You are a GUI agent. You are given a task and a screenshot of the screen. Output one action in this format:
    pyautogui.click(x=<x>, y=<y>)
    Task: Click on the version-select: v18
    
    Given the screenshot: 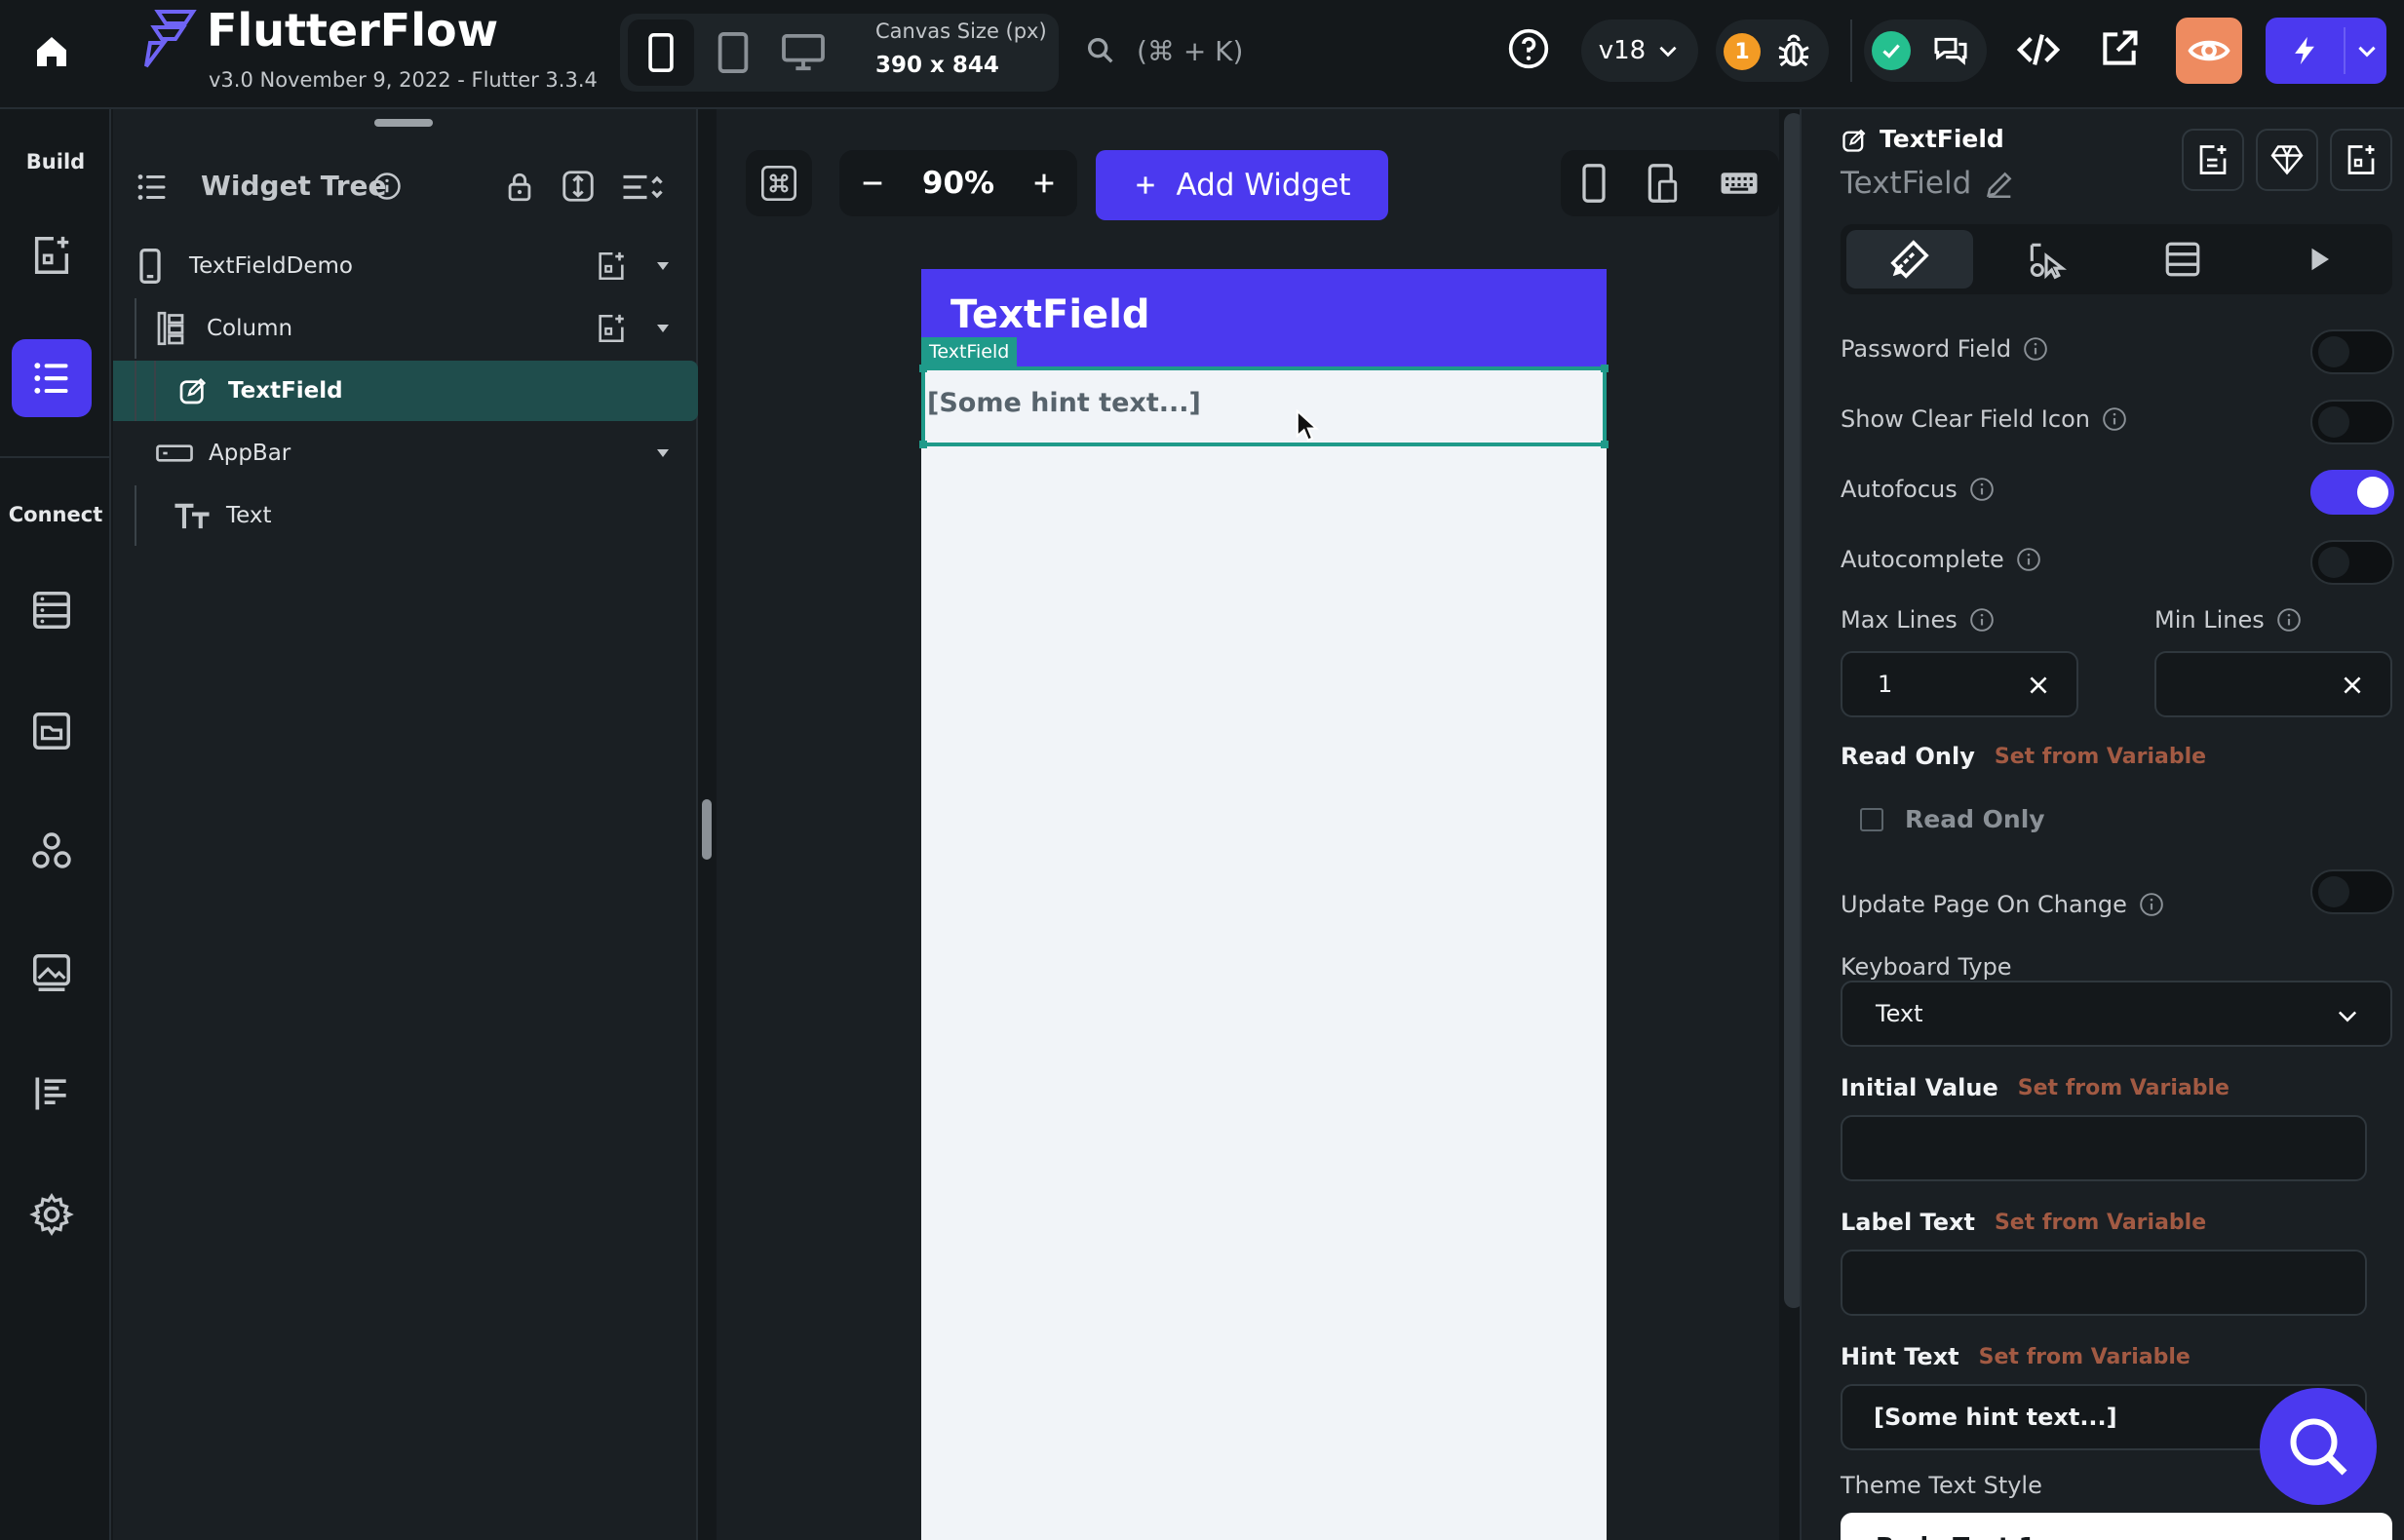 What is the action you would take?
    pyautogui.click(x=1639, y=50)
    